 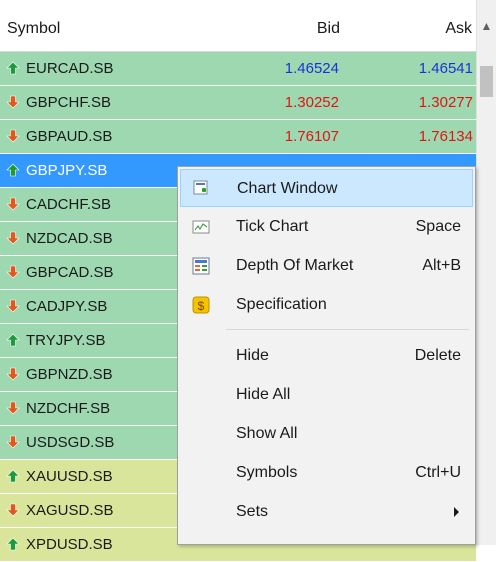 I want to click on symbol-name: XAUUSD.SB, so click(x=69, y=476).